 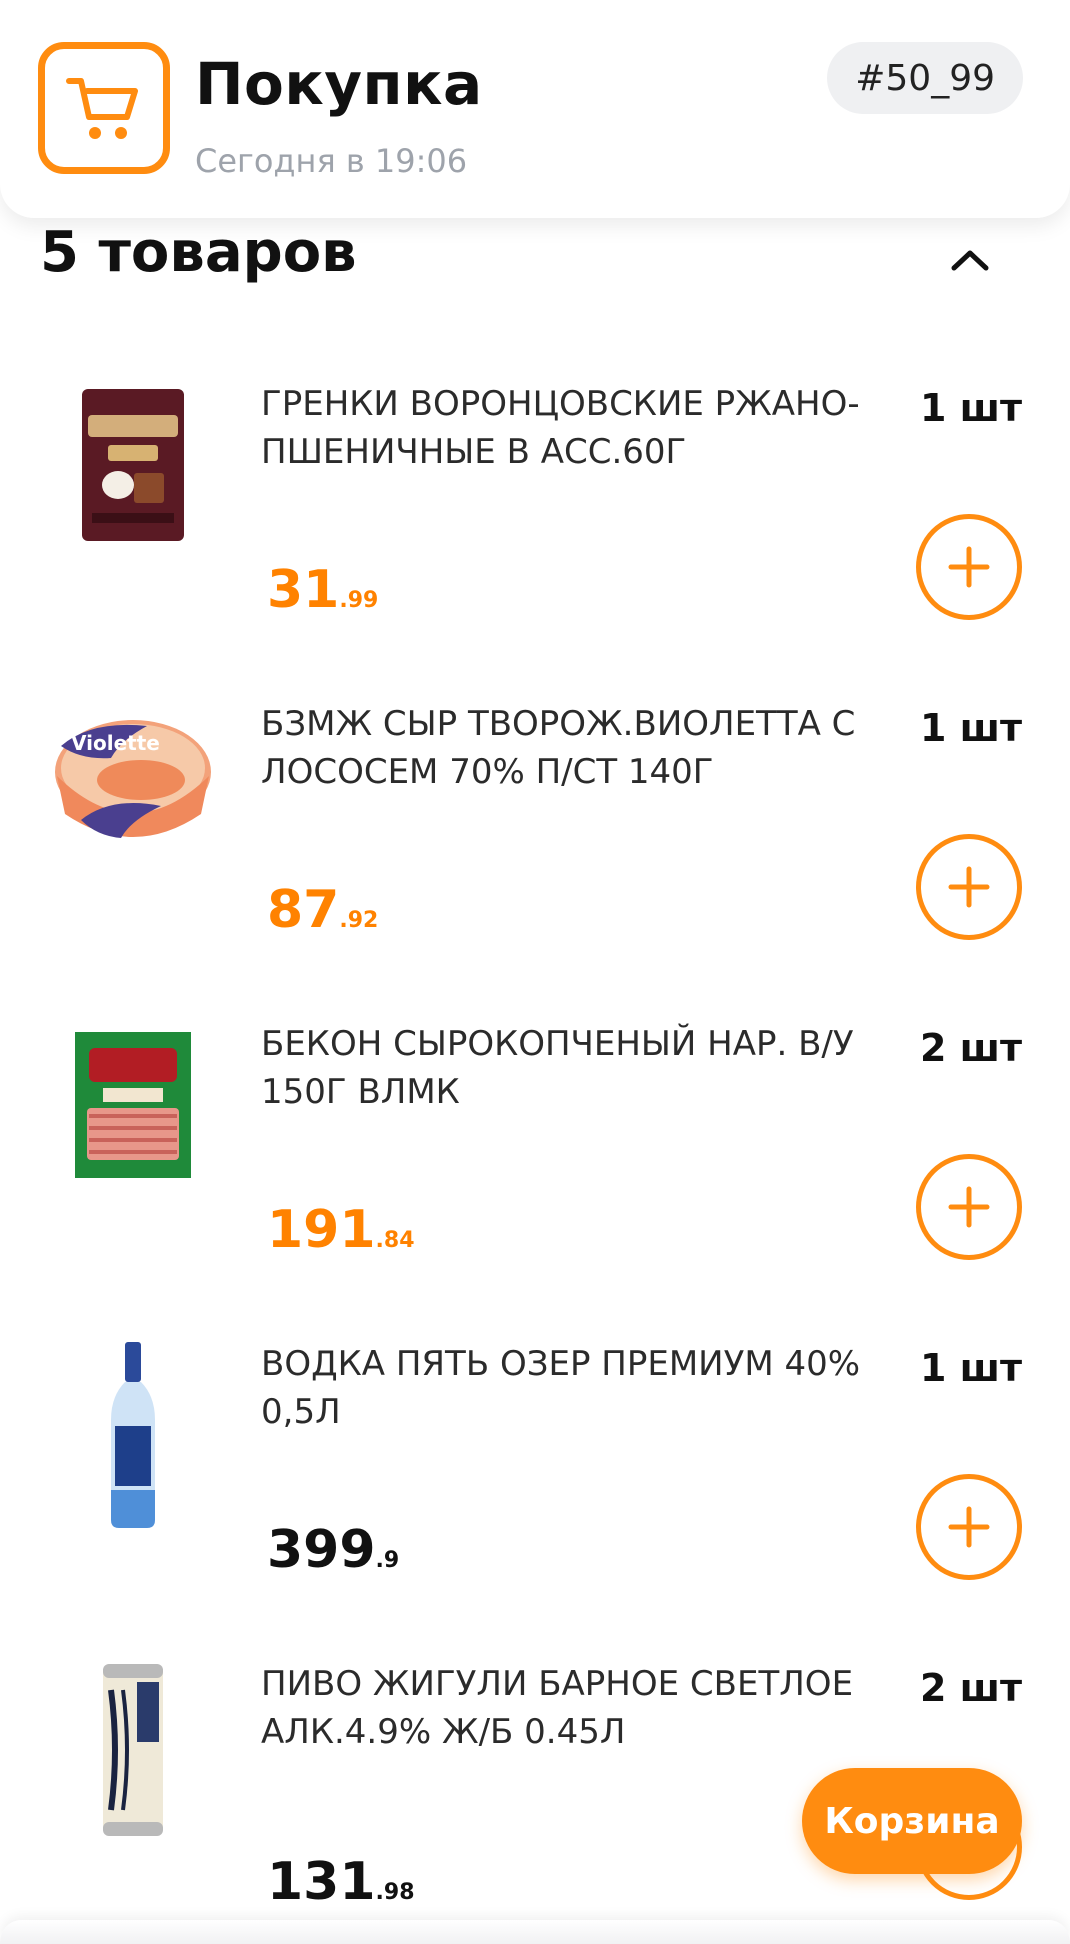 I want to click on vodka-bottle-image, so click(x=133, y=1435).